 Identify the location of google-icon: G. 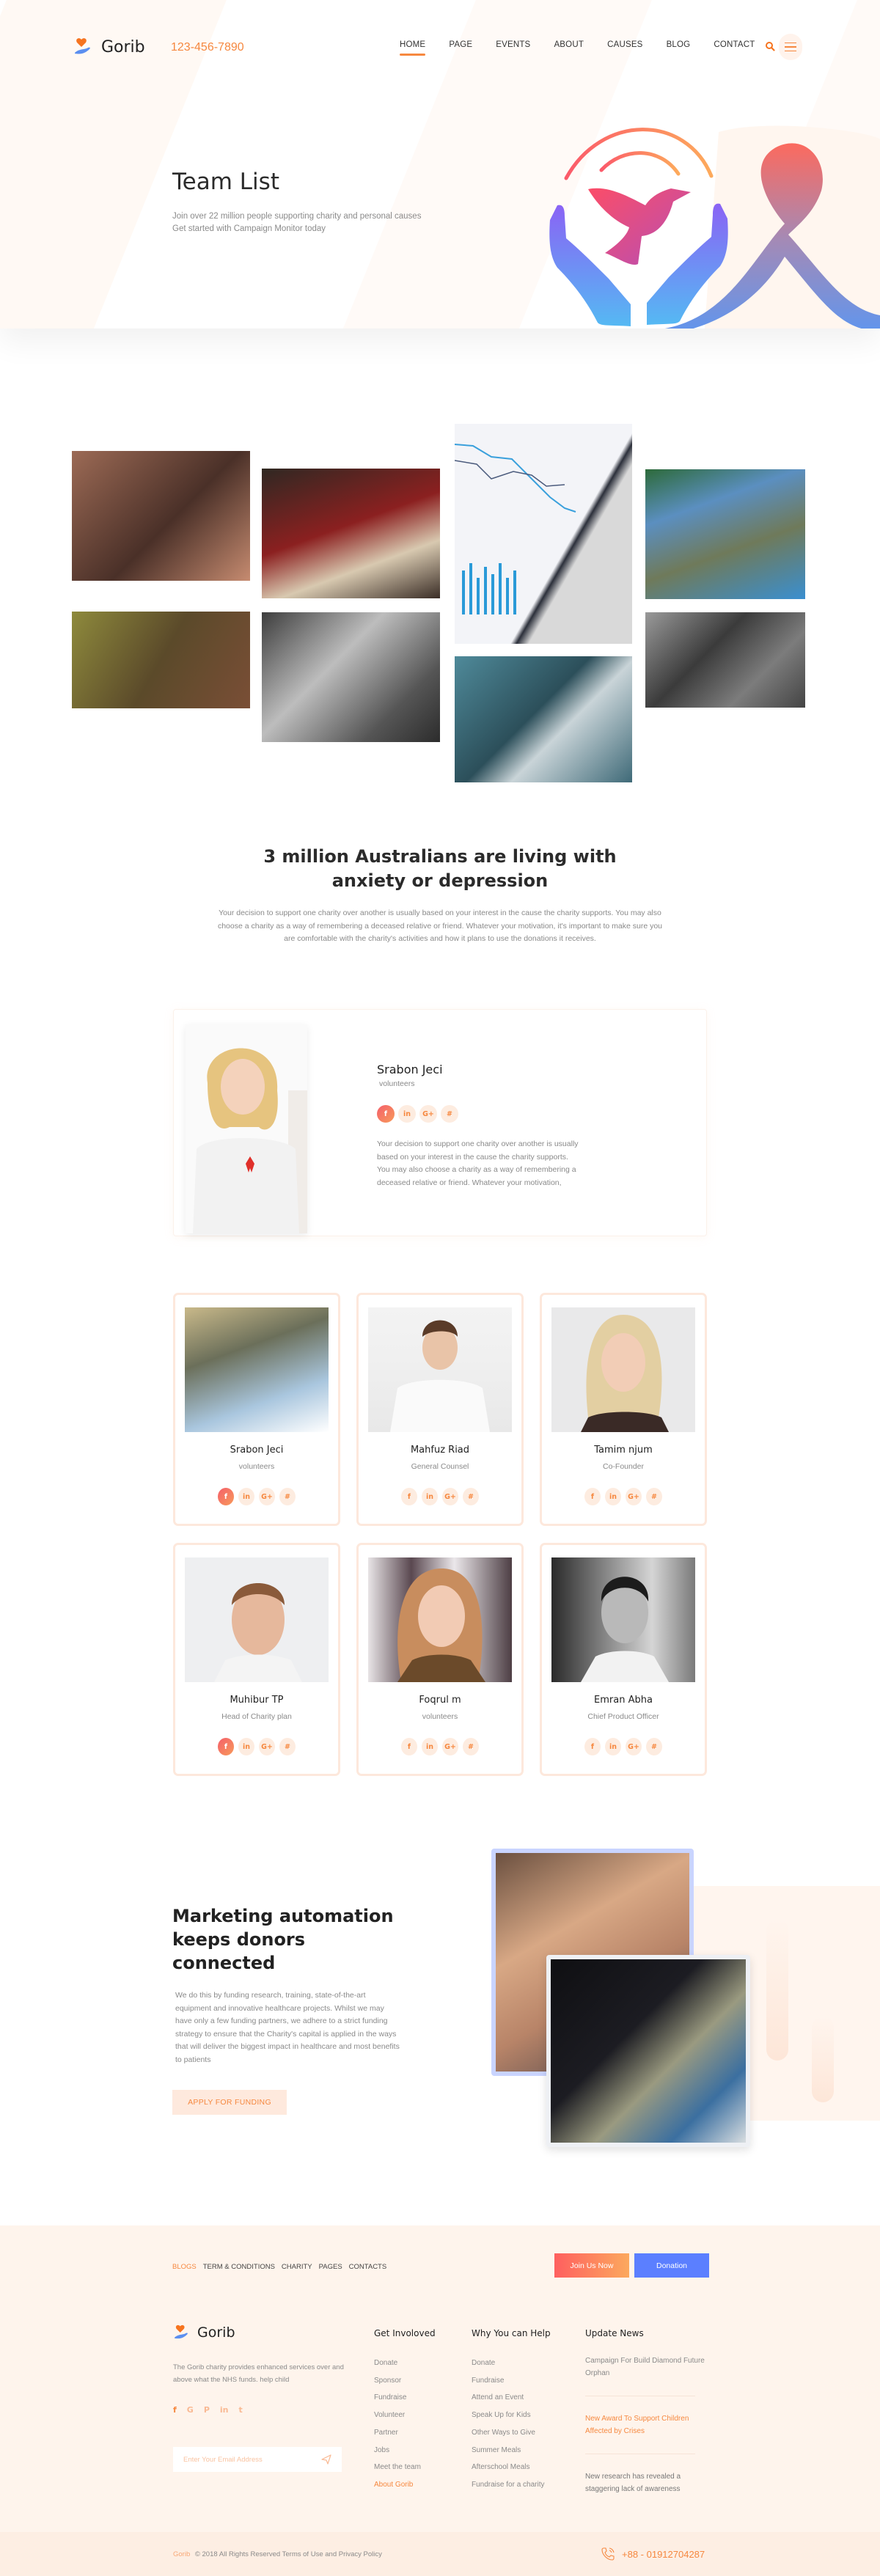
(190, 2410).